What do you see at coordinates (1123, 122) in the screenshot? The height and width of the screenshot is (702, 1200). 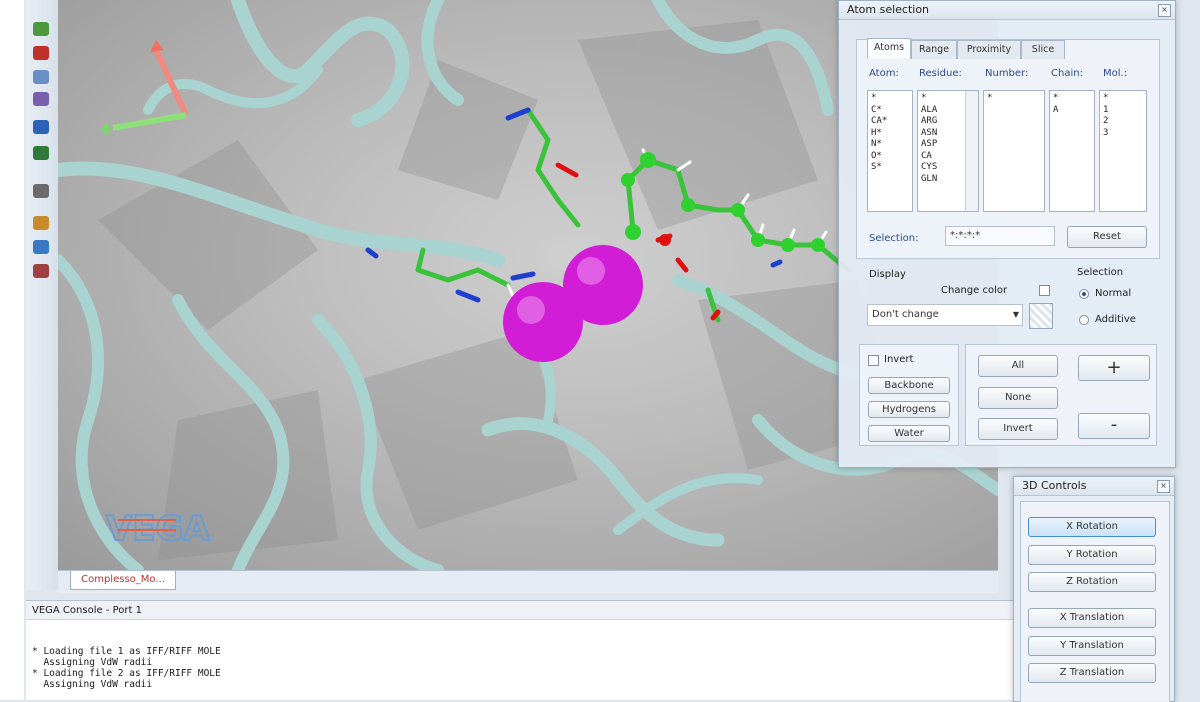 I see `mol-list-item: 2` at bounding box center [1123, 122].